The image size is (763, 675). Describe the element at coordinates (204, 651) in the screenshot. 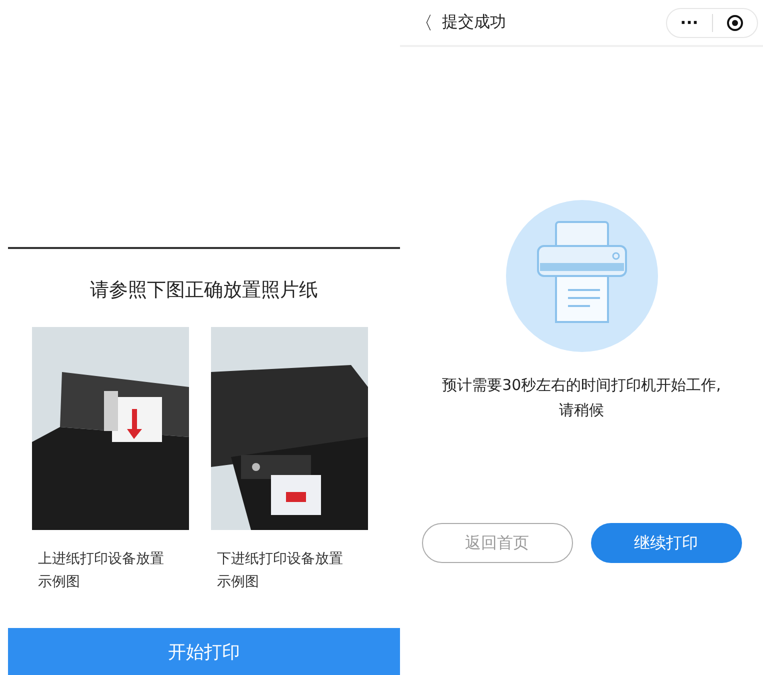

I see `start-print-button: 开始打印` at that location.